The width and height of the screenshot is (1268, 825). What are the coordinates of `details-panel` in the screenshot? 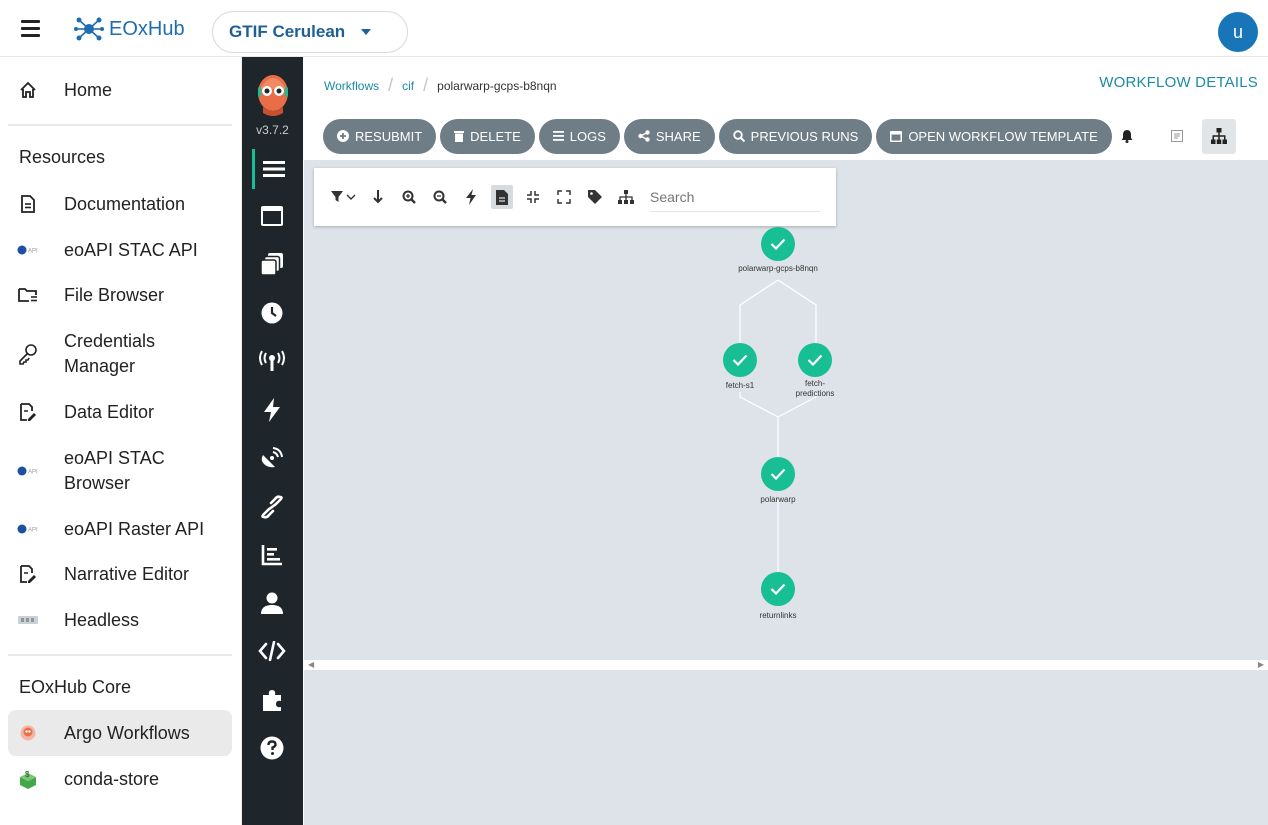 It's located at (786, 747).